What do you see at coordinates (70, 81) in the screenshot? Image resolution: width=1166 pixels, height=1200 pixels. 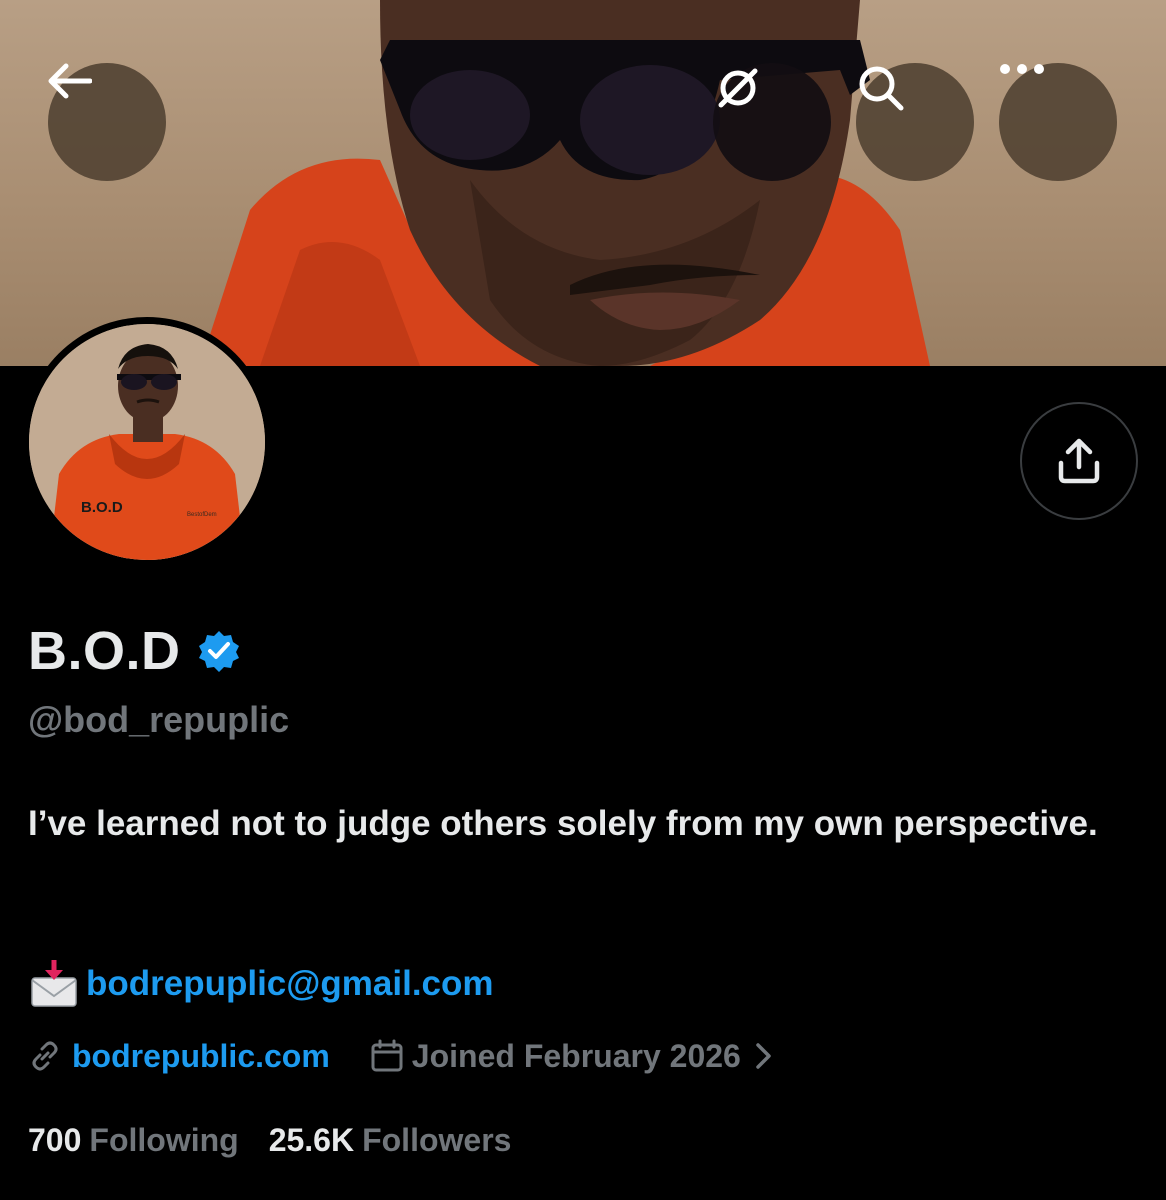 I see `arrow-left-icon` at bounding box center [70, 81].